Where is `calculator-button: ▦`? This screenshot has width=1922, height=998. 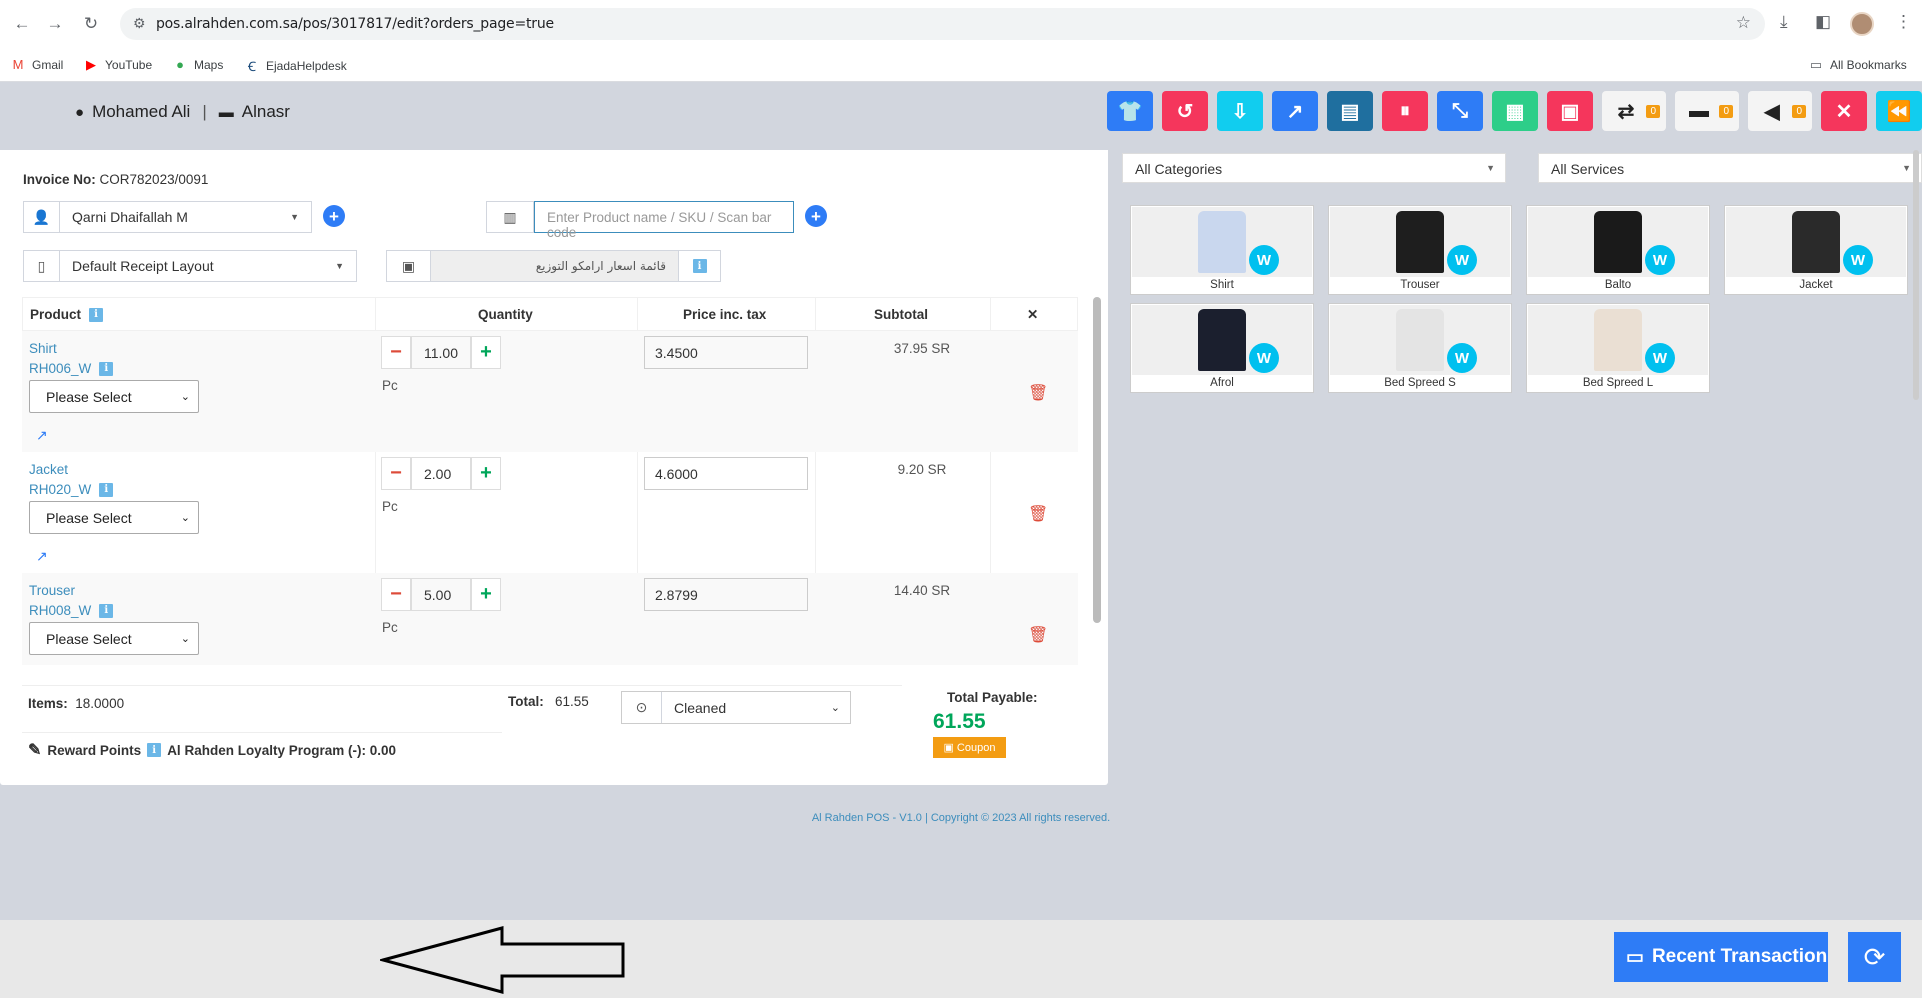 calculator-button: ▦ is located at coordinates (1515, 111).